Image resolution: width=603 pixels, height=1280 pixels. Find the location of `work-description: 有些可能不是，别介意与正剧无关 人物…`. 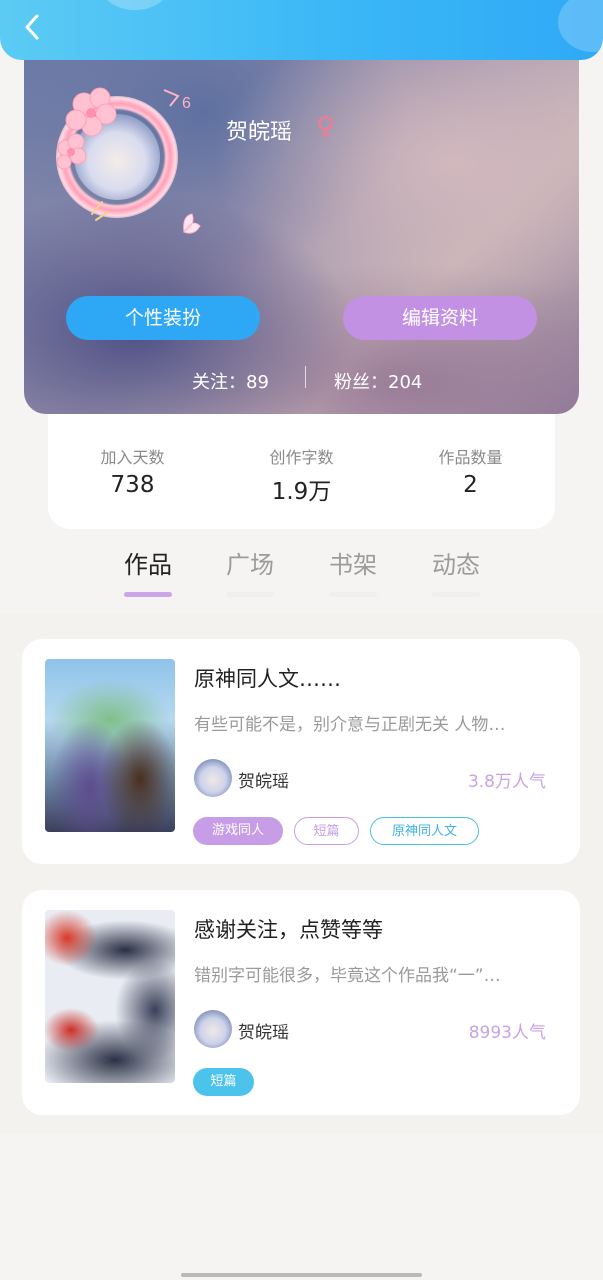

work-description: 有些可能不是，别介意与正剧无关 人物… is located at coordinates (350, 725).